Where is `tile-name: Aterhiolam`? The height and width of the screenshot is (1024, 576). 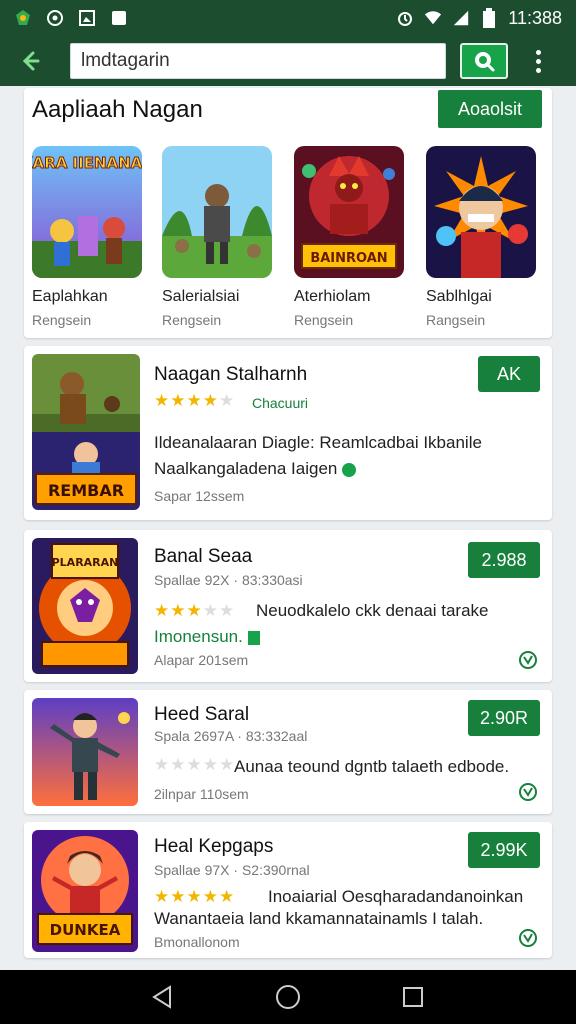
tile-name: Aterhiolam is located at coordinates (332, 296).